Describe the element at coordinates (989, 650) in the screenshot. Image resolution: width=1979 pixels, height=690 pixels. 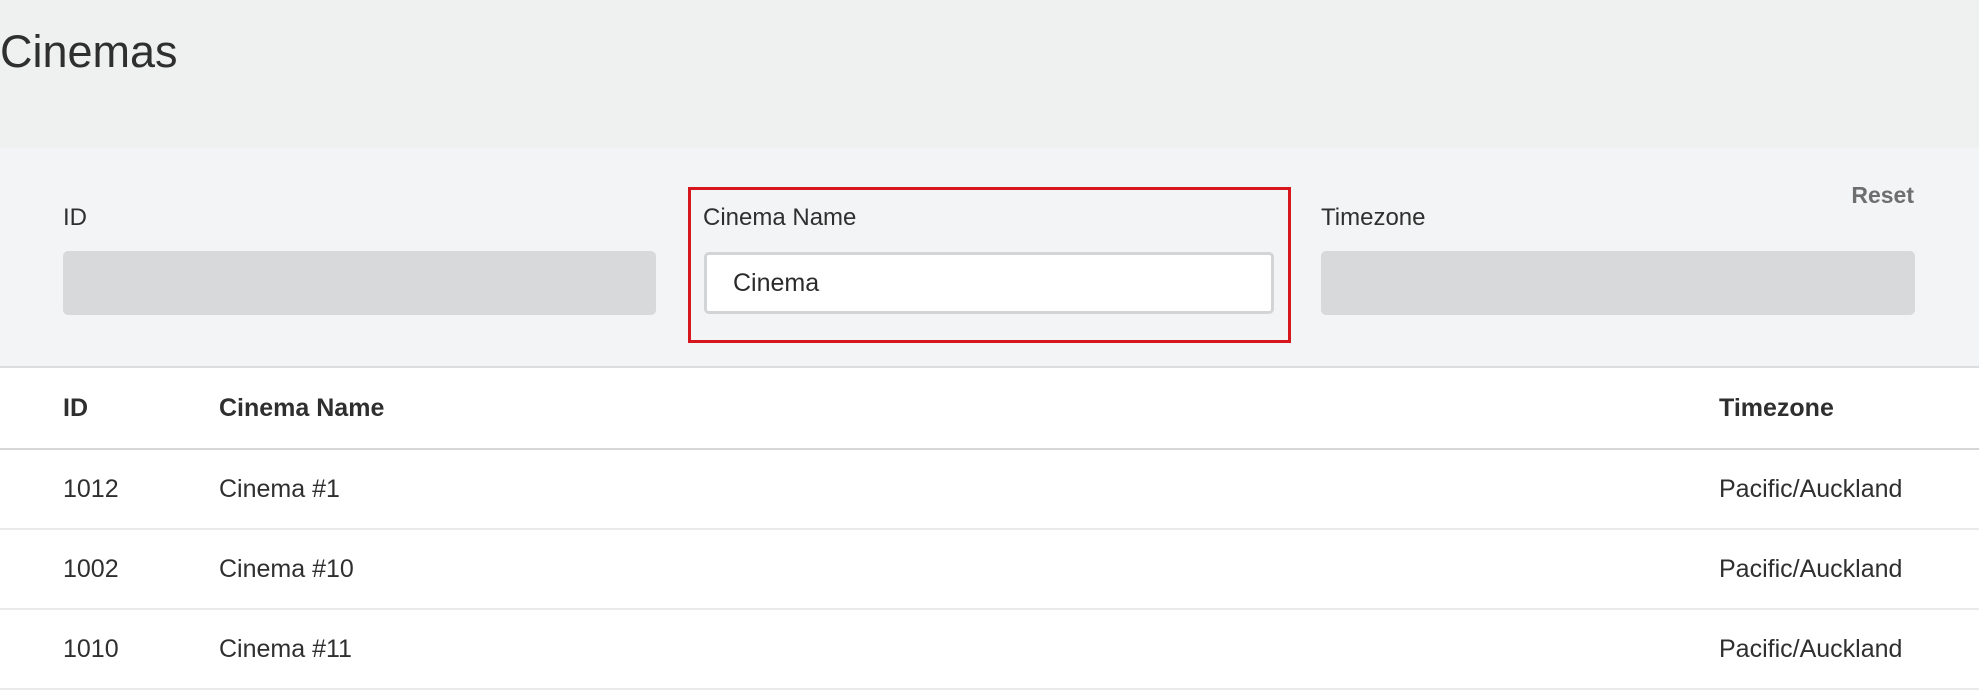
I see `table-row: 1010 Cinema #11 Pacific/Auckland` at that location.